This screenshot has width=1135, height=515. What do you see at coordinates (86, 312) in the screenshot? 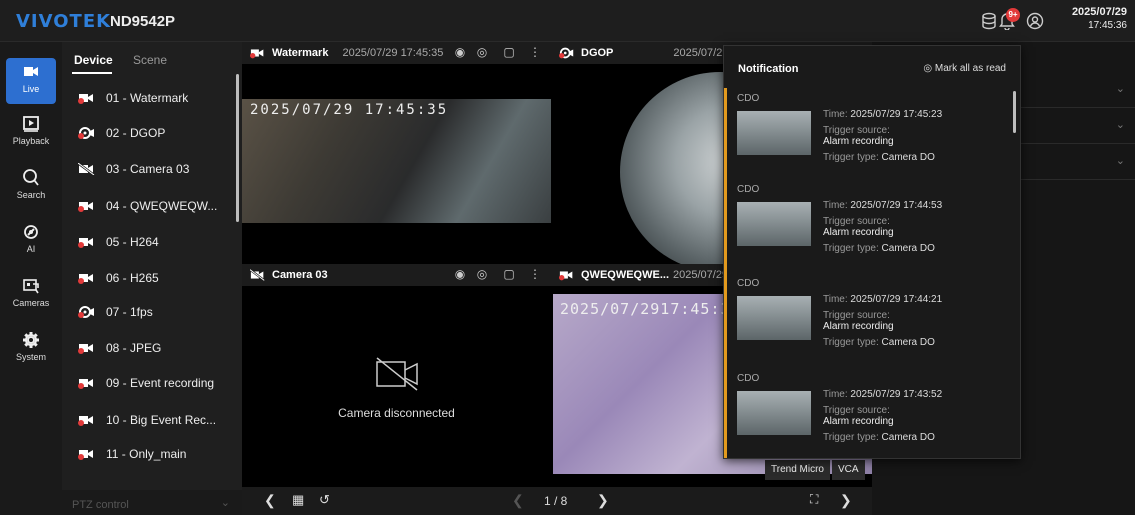
I see `fisheye-camera-icon` at bounding box center [86, 312].